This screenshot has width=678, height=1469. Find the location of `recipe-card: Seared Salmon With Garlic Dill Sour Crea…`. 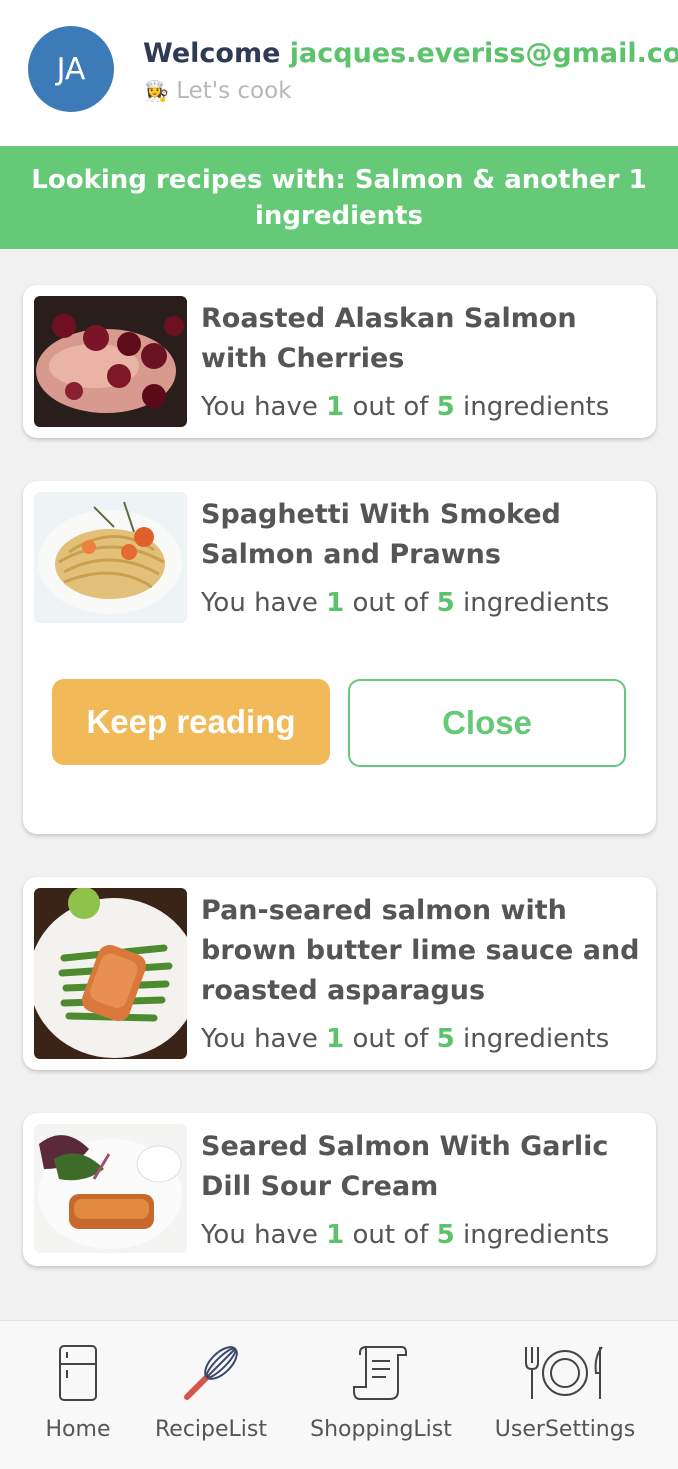

recipe-card: Seared Salmon With Garlic Dill Sour Crea… is located at coordinates (339, 1189).